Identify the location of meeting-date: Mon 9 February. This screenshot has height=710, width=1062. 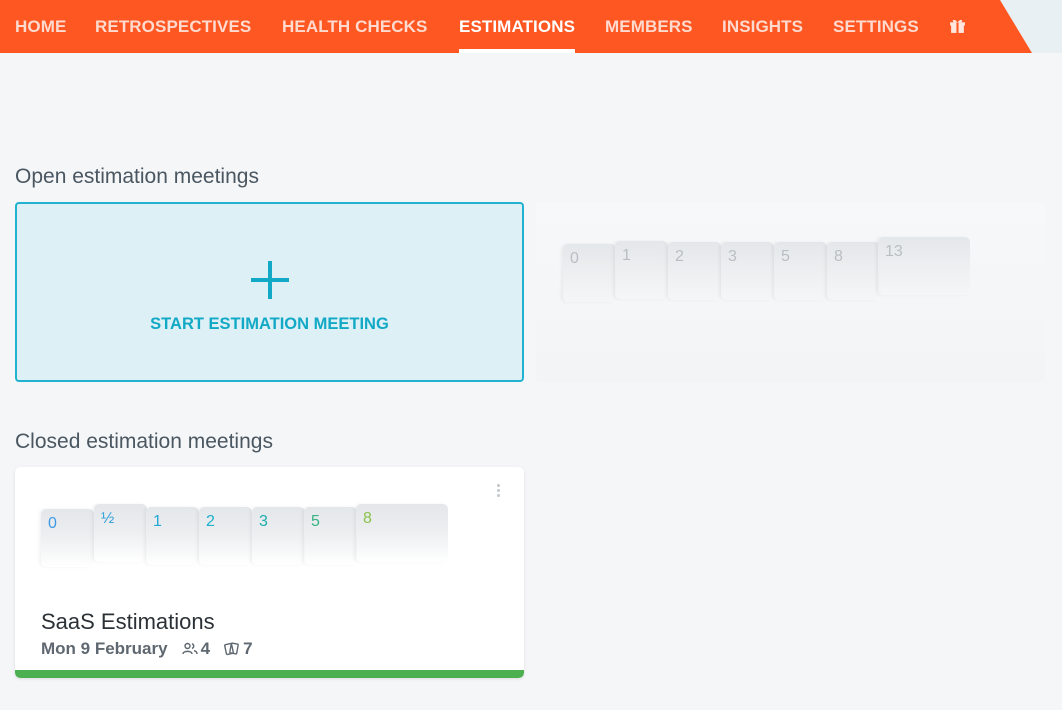
(104, 648).